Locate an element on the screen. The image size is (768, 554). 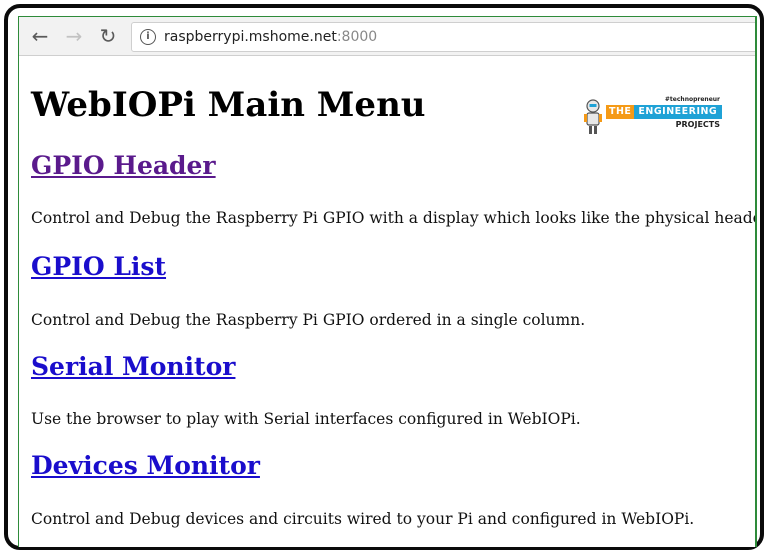
browser-toolbar: ← → ↻ i raspberrypi.mshome.net:8000 is located at coordinates (387, 36).